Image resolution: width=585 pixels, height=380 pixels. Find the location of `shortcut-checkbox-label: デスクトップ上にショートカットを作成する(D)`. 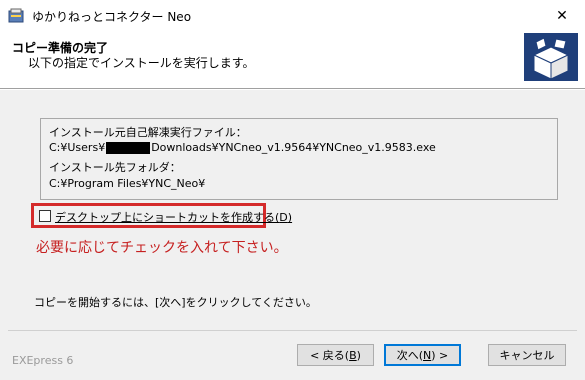

shortcut-checkbox-label: デスクトップ上にショートカットを作成する(D) is located at coordinates (173, 217).